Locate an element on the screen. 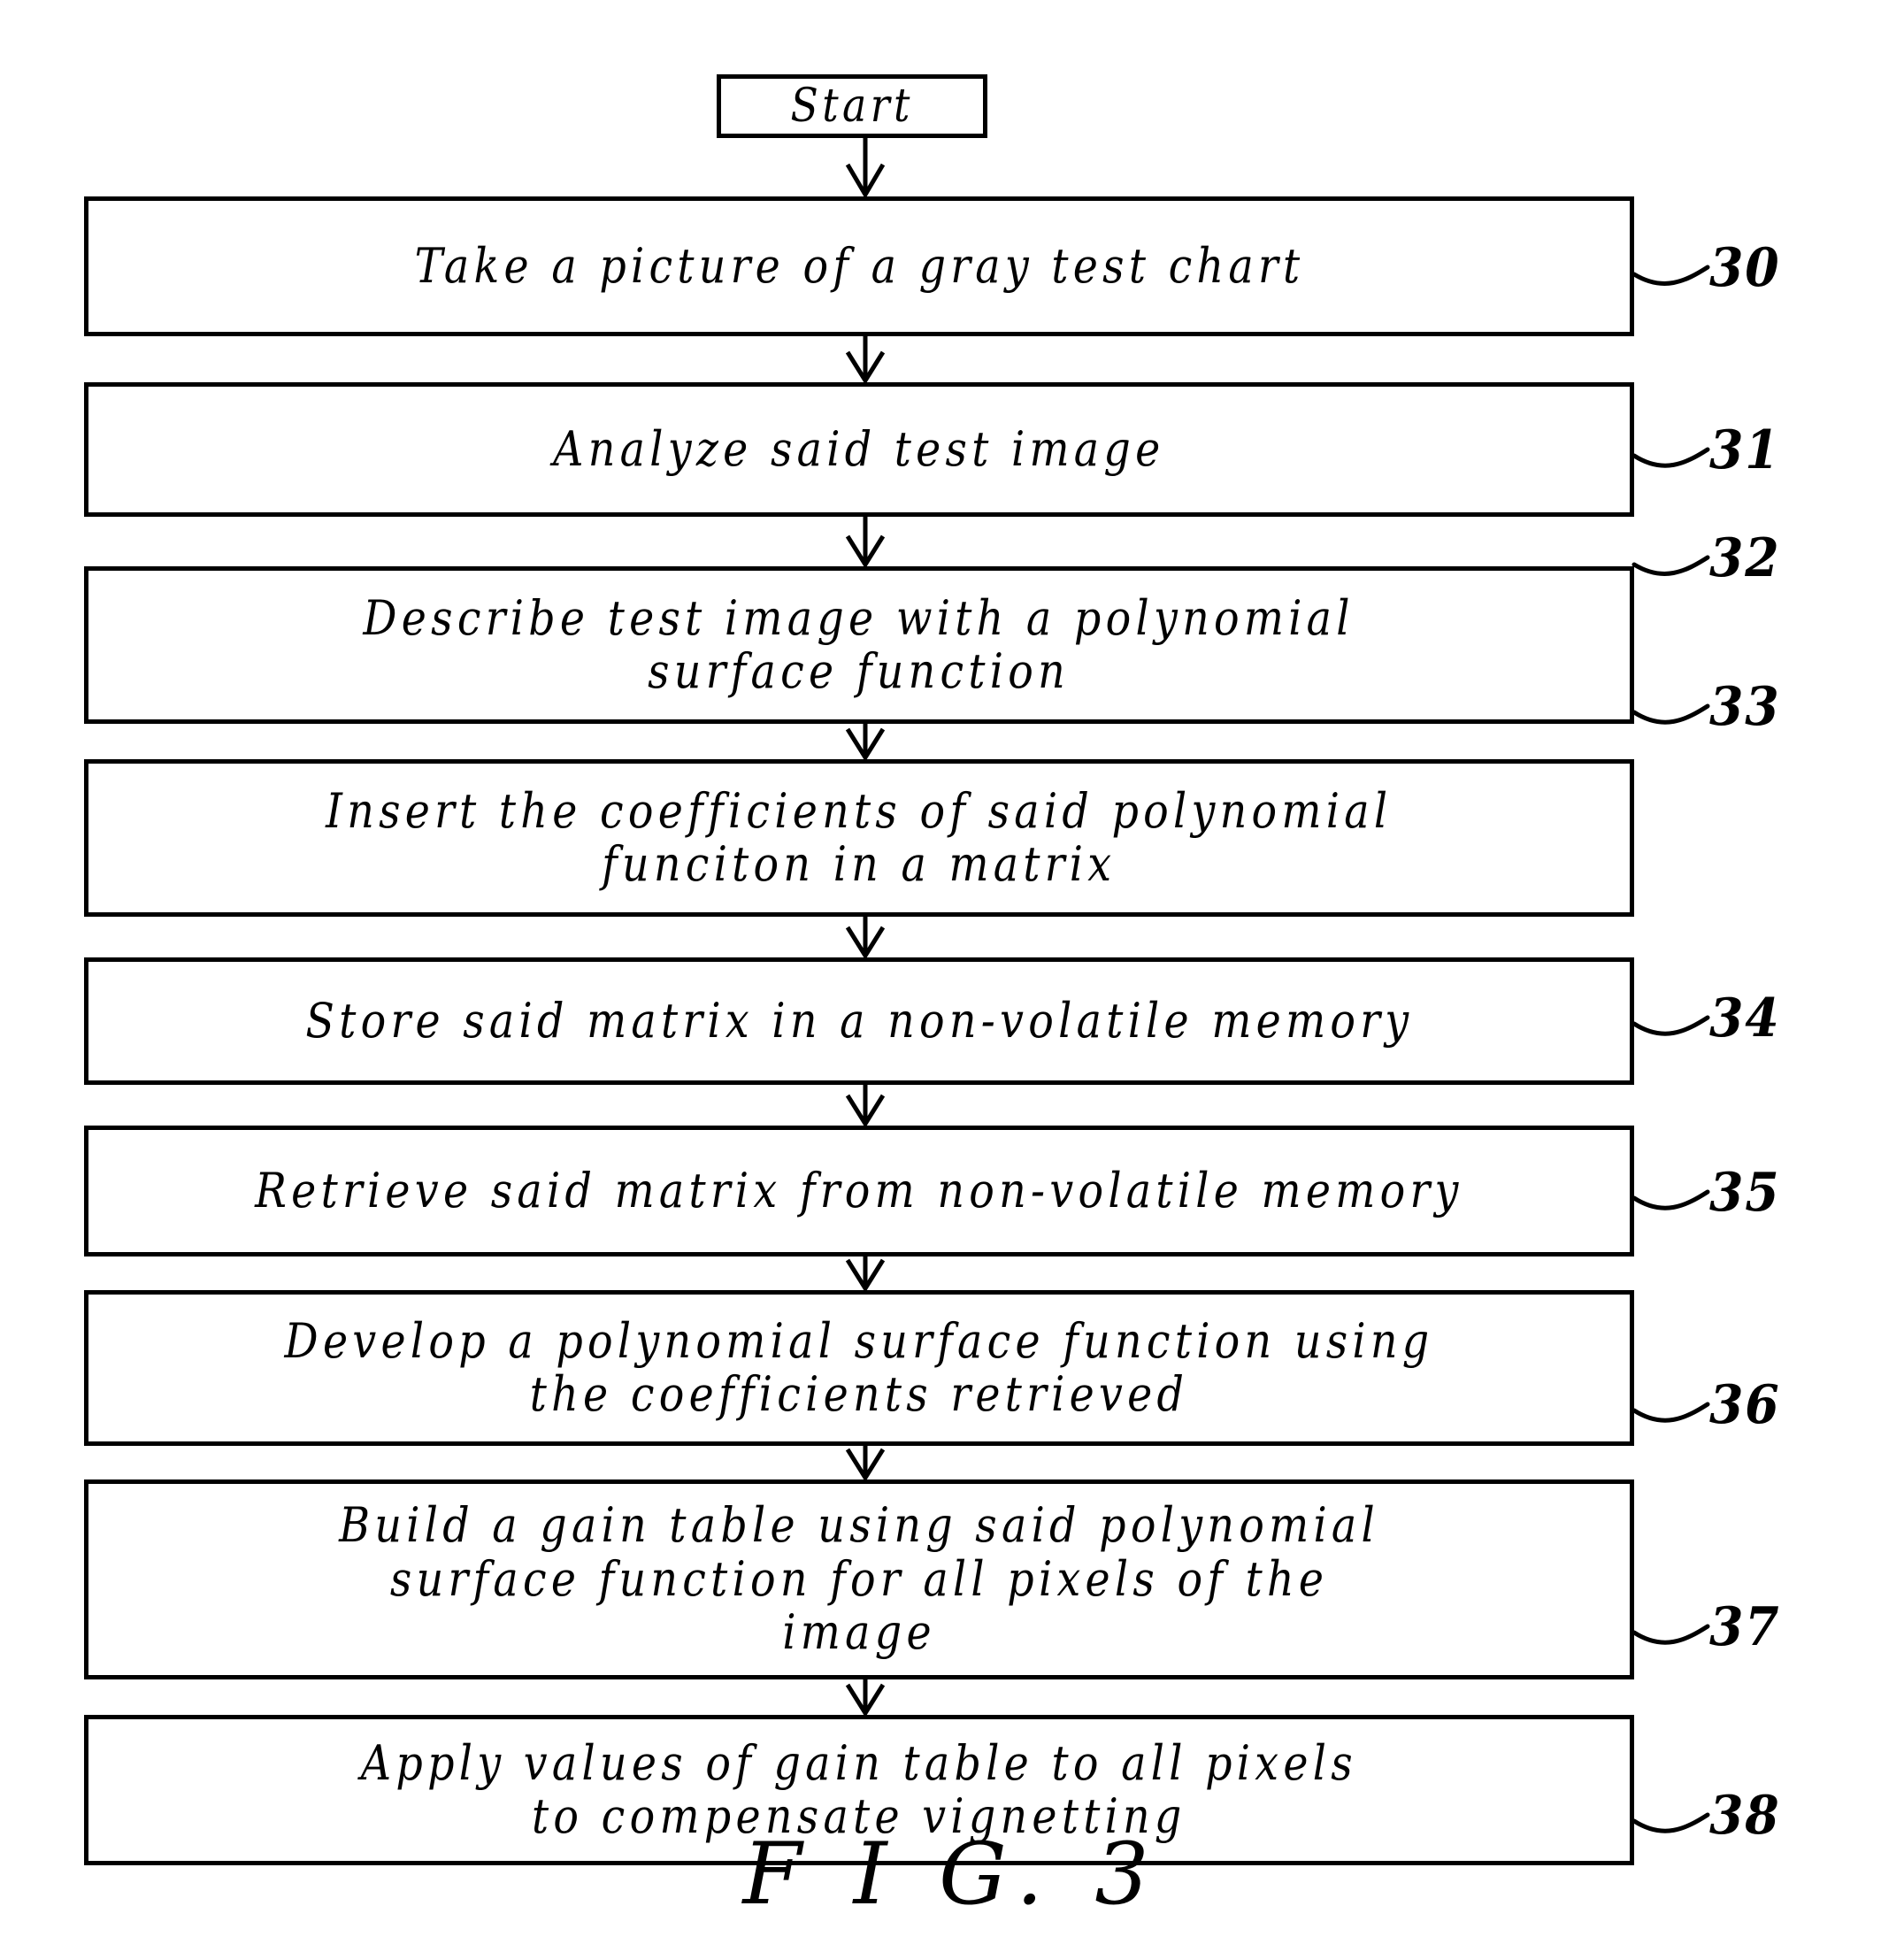  reference-numeral-31: 31 is located at coordinates (1745, 450).